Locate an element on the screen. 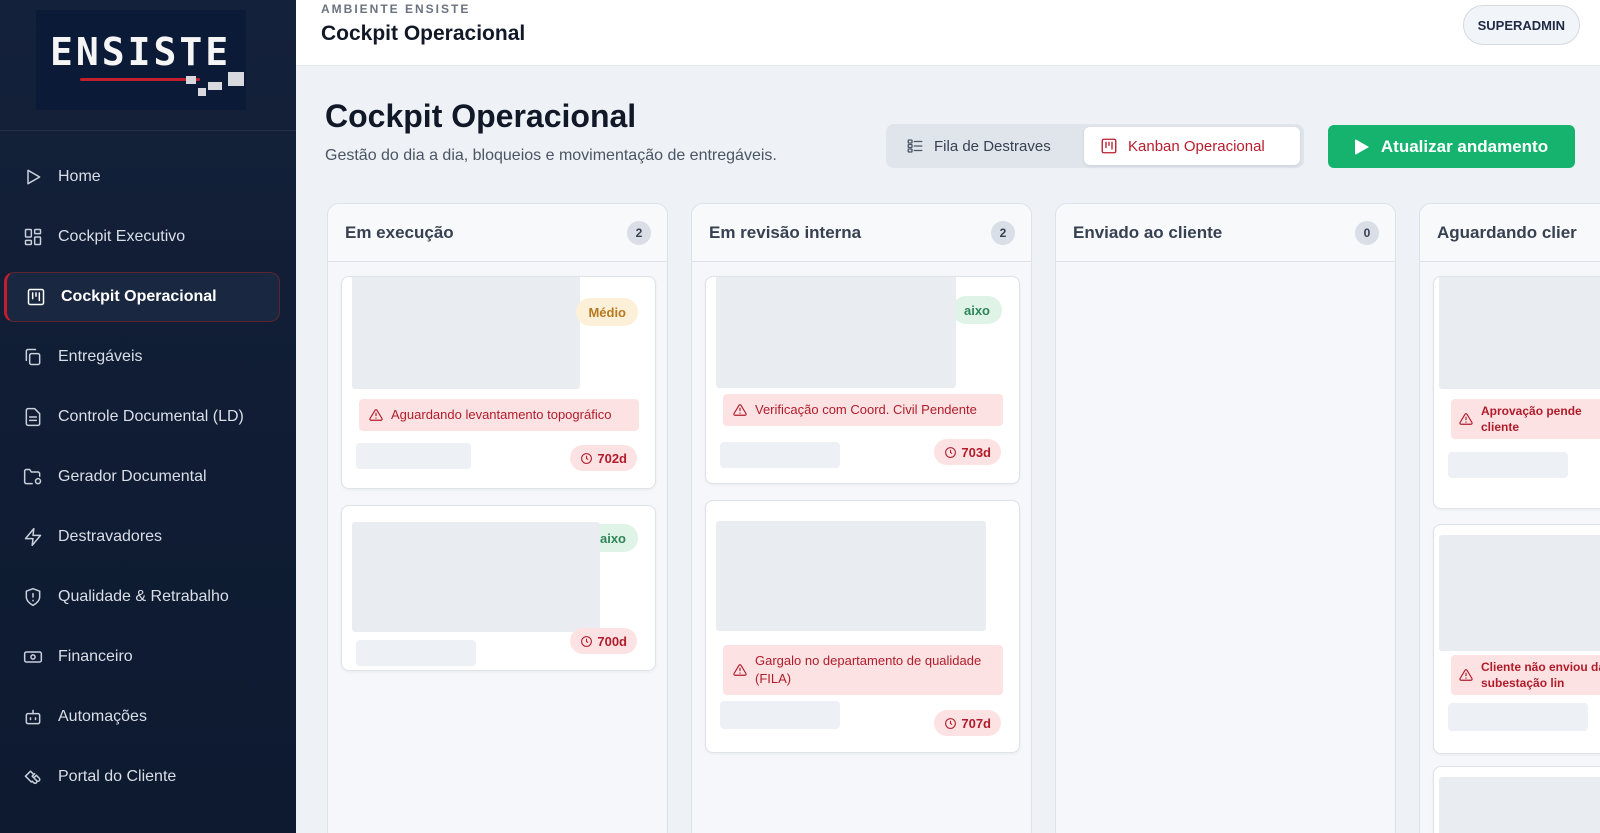  column-title: Aguardando clier is located at coordinates (1507, 232).